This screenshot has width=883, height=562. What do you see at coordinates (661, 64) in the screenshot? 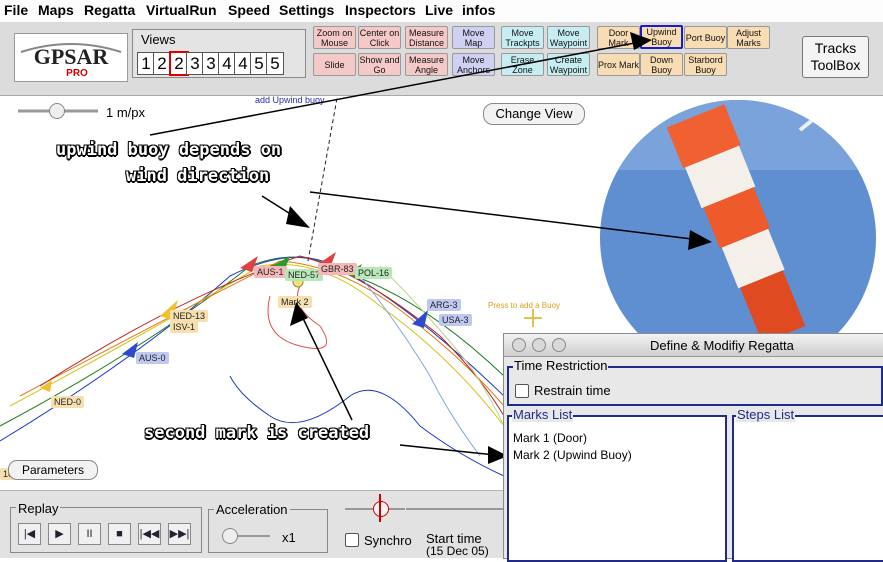
I see `down-buoy-button: Down Buoy` at bounding box center [661, 64].